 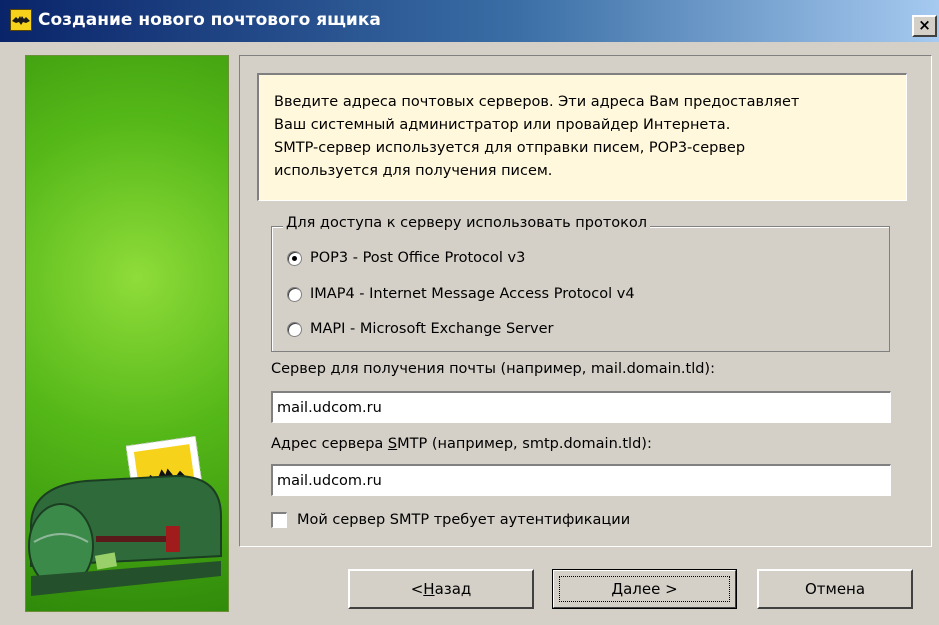 What do you see at coordinates (417, 258) in the screenshot?
I see `radio-label: POP3 - Post Office Protocol v3` at bounding box center [417, 258].